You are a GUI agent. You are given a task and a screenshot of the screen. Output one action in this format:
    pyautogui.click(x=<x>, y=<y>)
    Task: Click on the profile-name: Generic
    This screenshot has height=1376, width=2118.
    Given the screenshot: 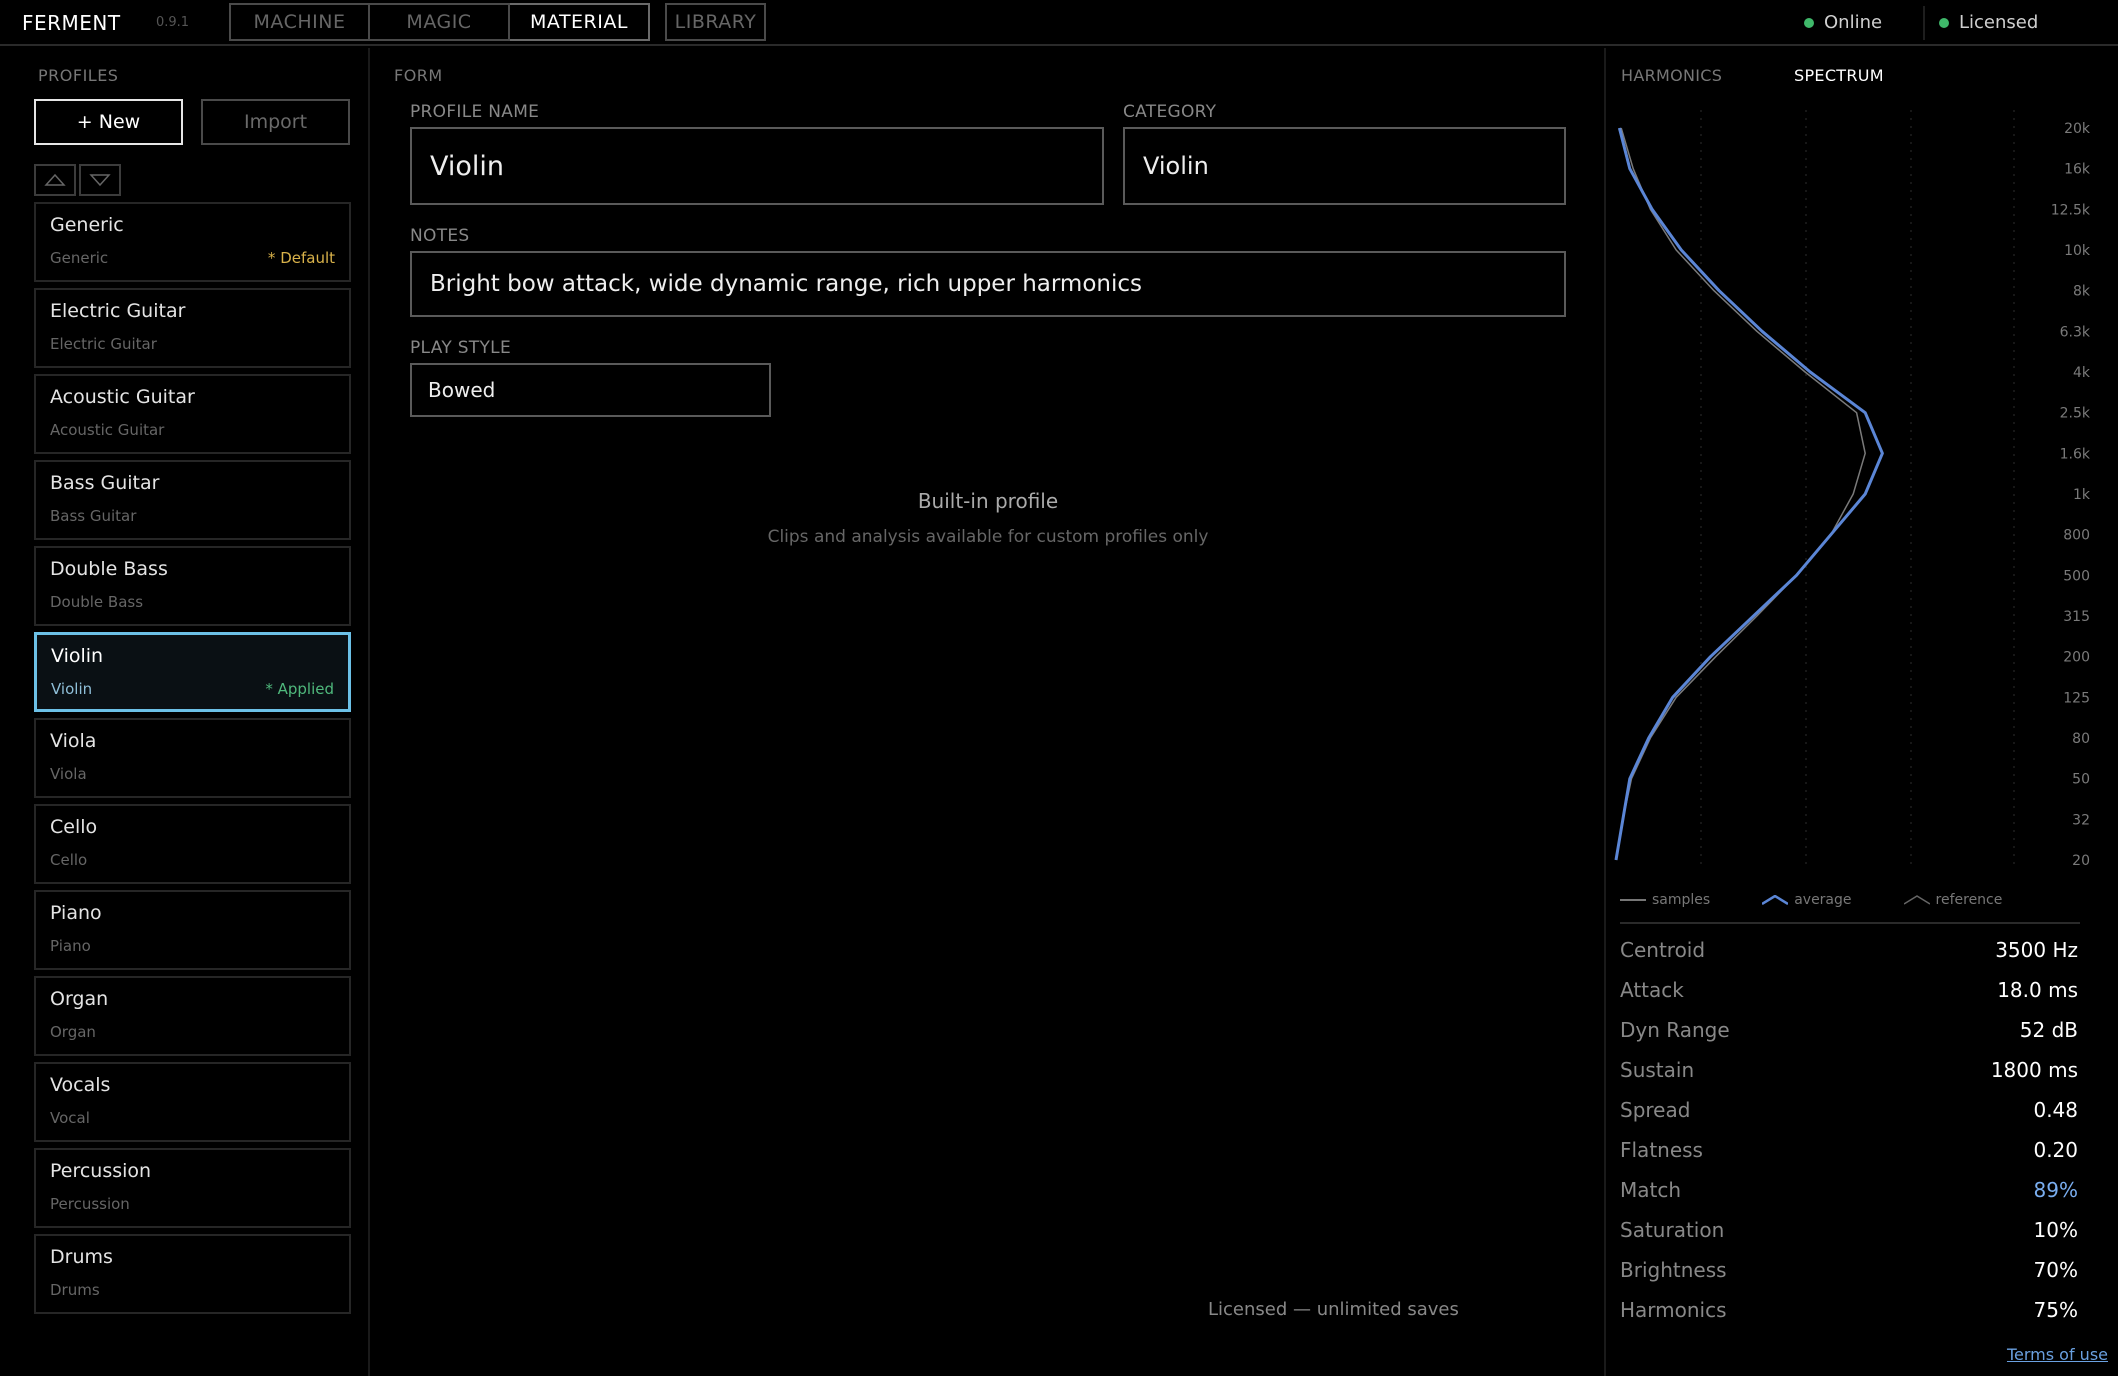 What is the action you would take?
    pyautogui.click(x=87, y=225)
    